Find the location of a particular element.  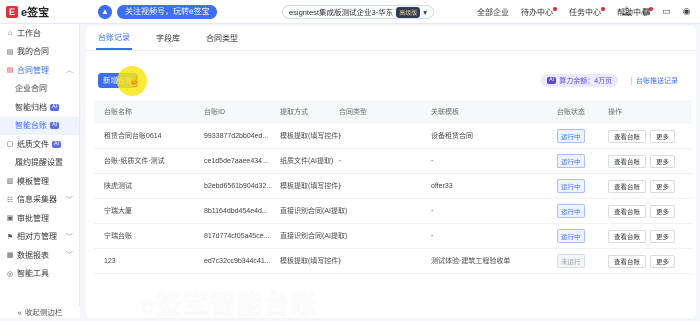

collapse-sidebar-button: «收起侧边栏 is located at coordinates (40, 312).